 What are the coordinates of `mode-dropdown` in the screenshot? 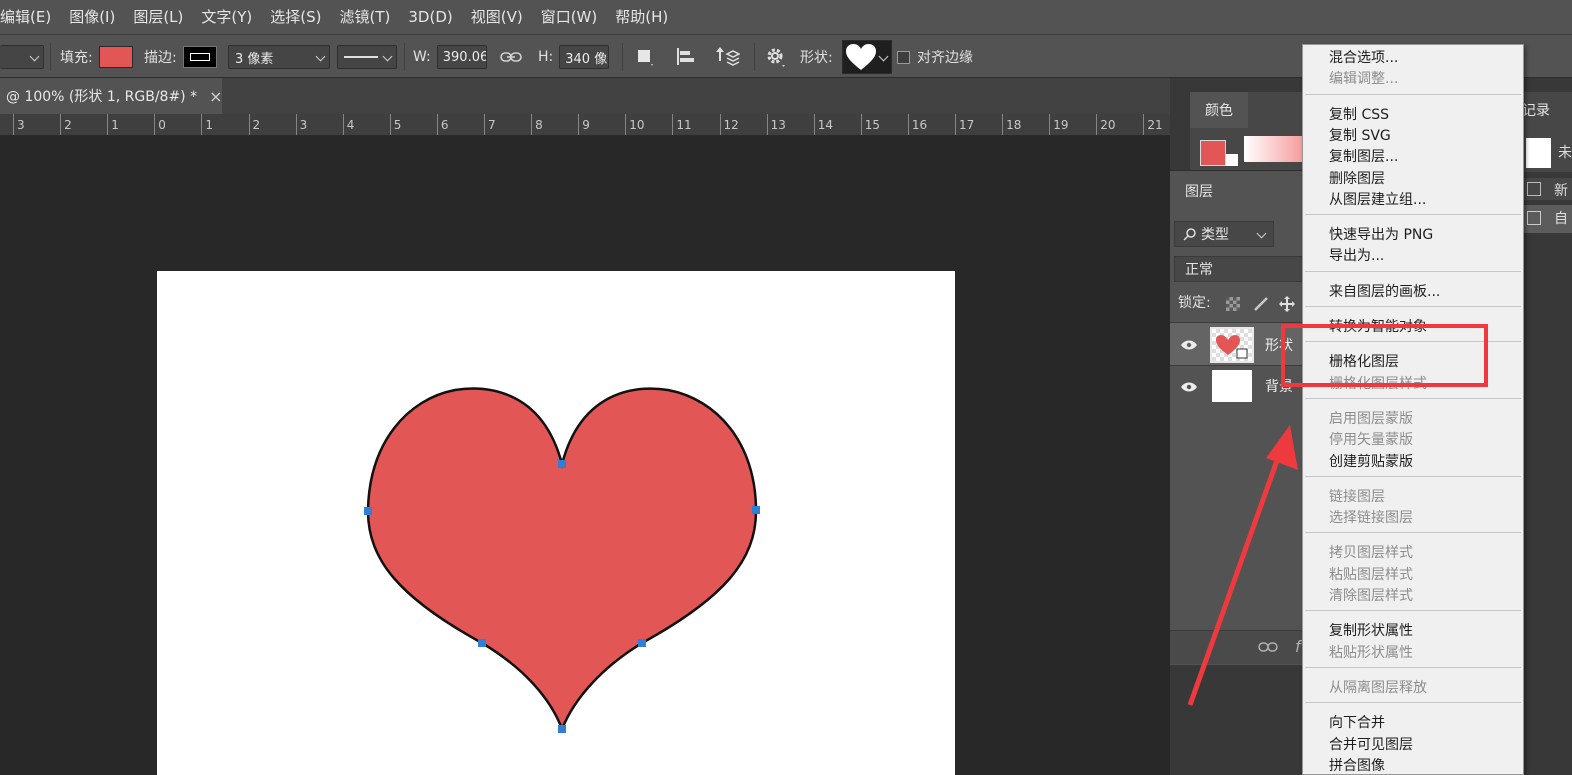 It's located at (22, 57).